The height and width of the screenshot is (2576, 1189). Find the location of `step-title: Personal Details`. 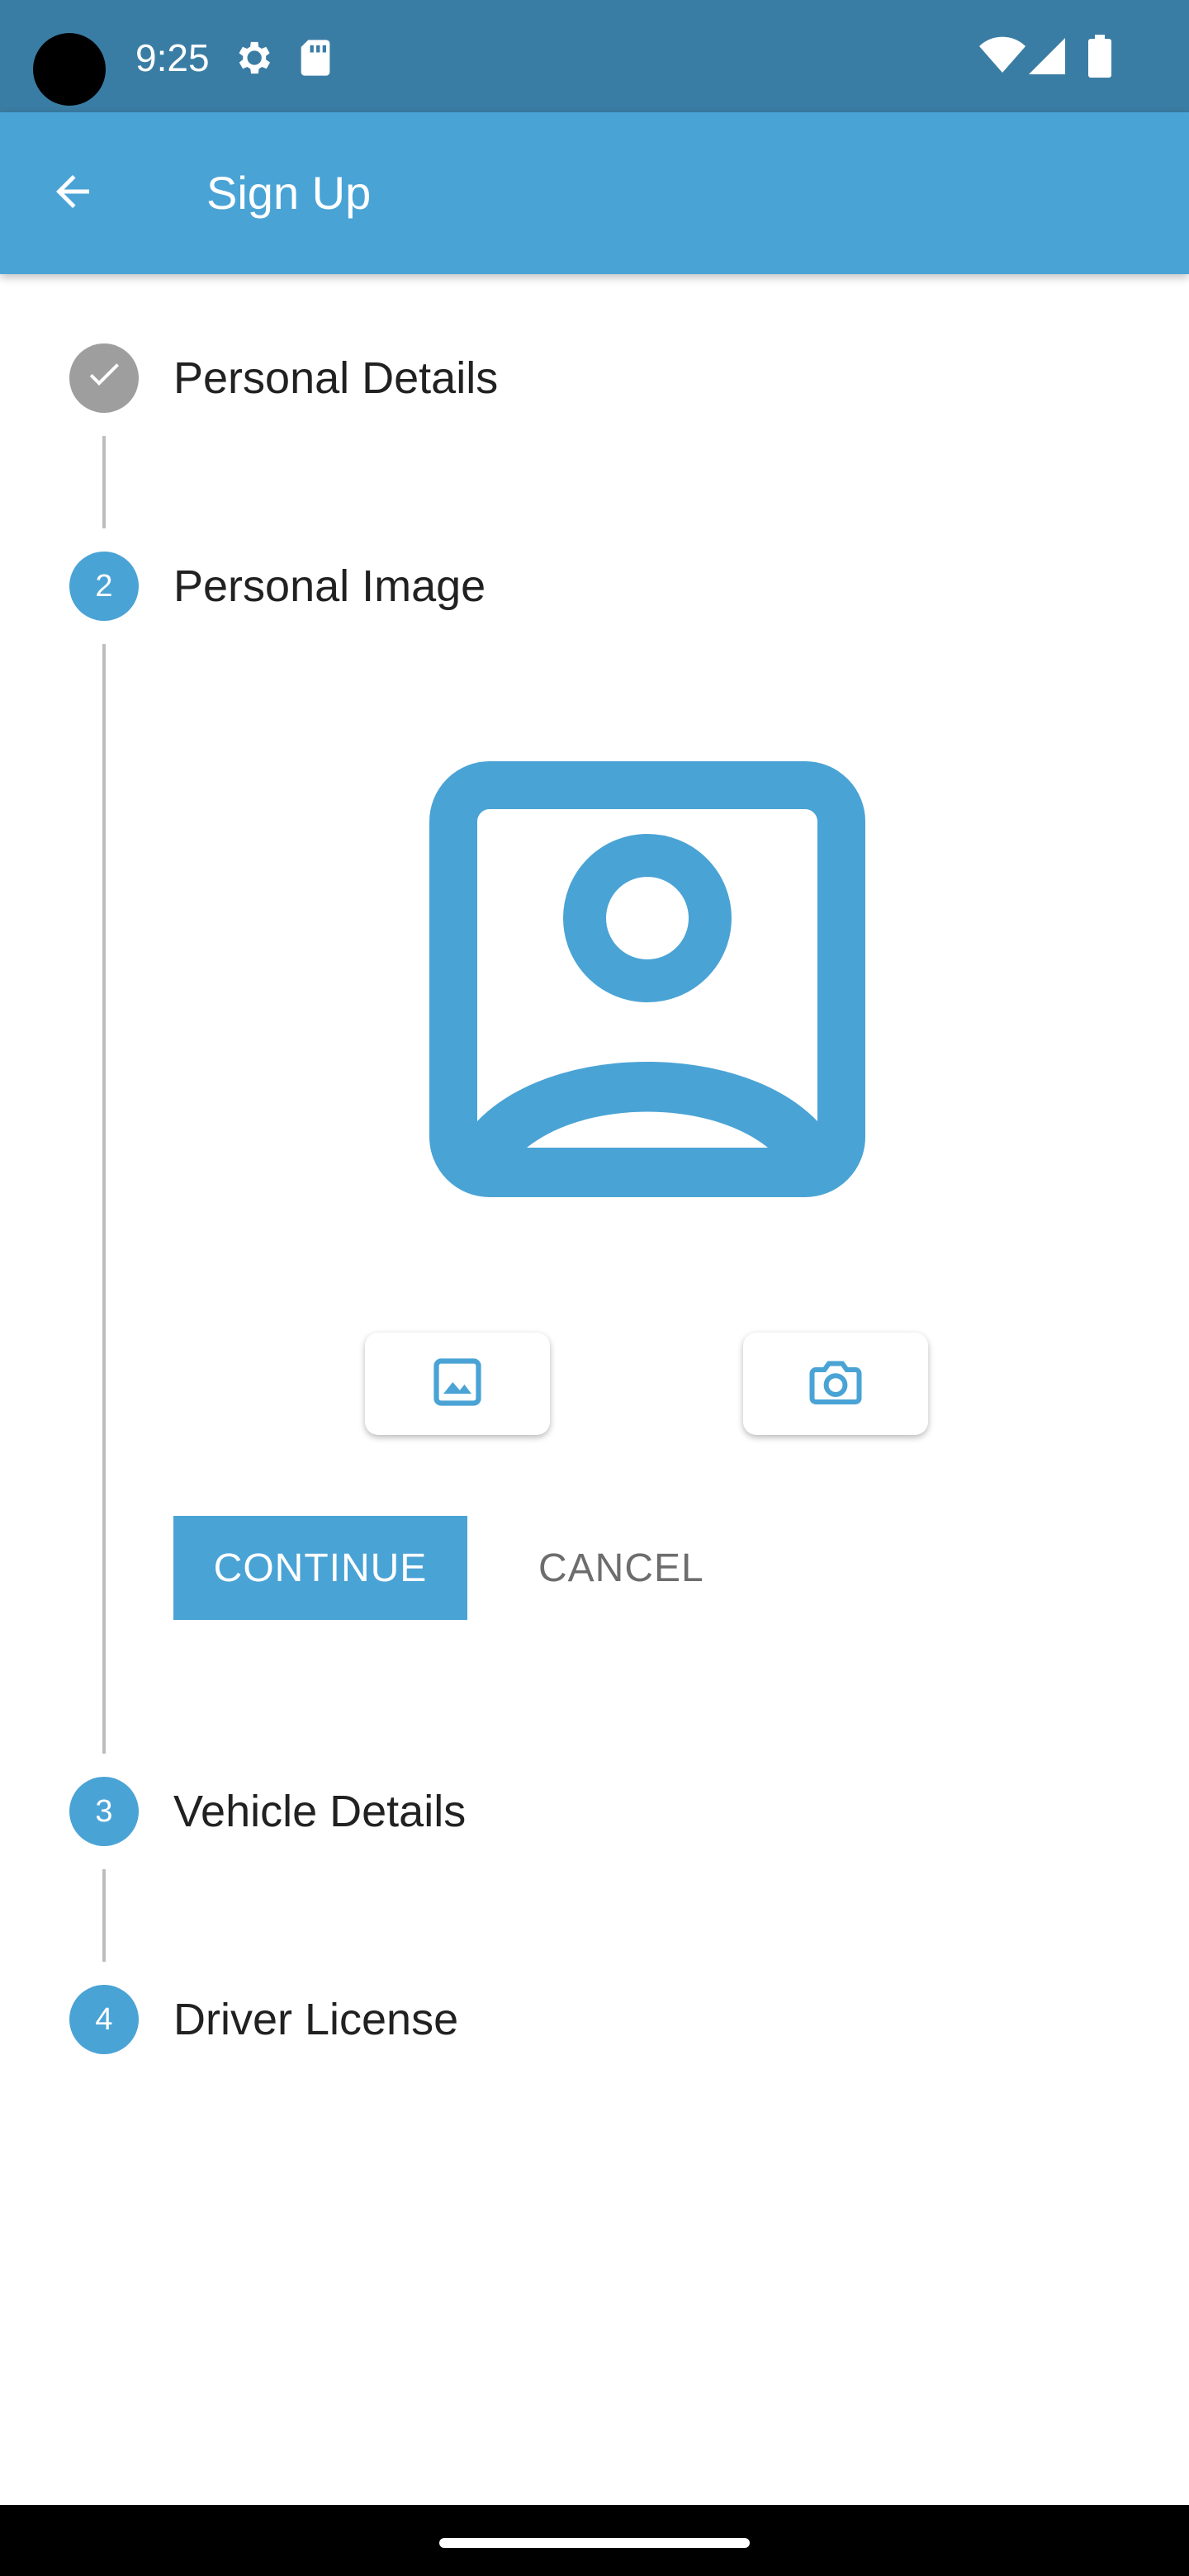

step-title: Personal Details is located at coordinates (336, 378).